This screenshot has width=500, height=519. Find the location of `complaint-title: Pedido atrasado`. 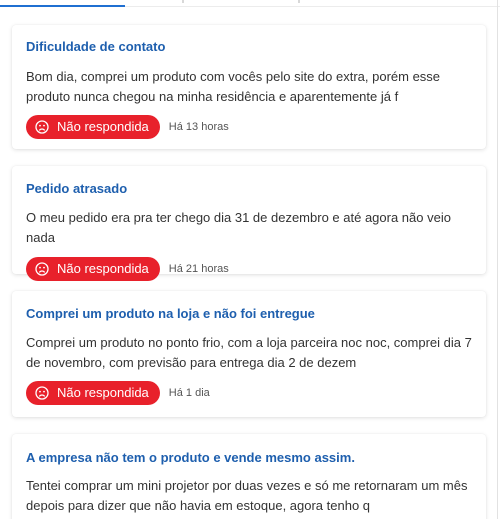

complaint-title: Pedido atrasado is located at coordinates (249, 182).